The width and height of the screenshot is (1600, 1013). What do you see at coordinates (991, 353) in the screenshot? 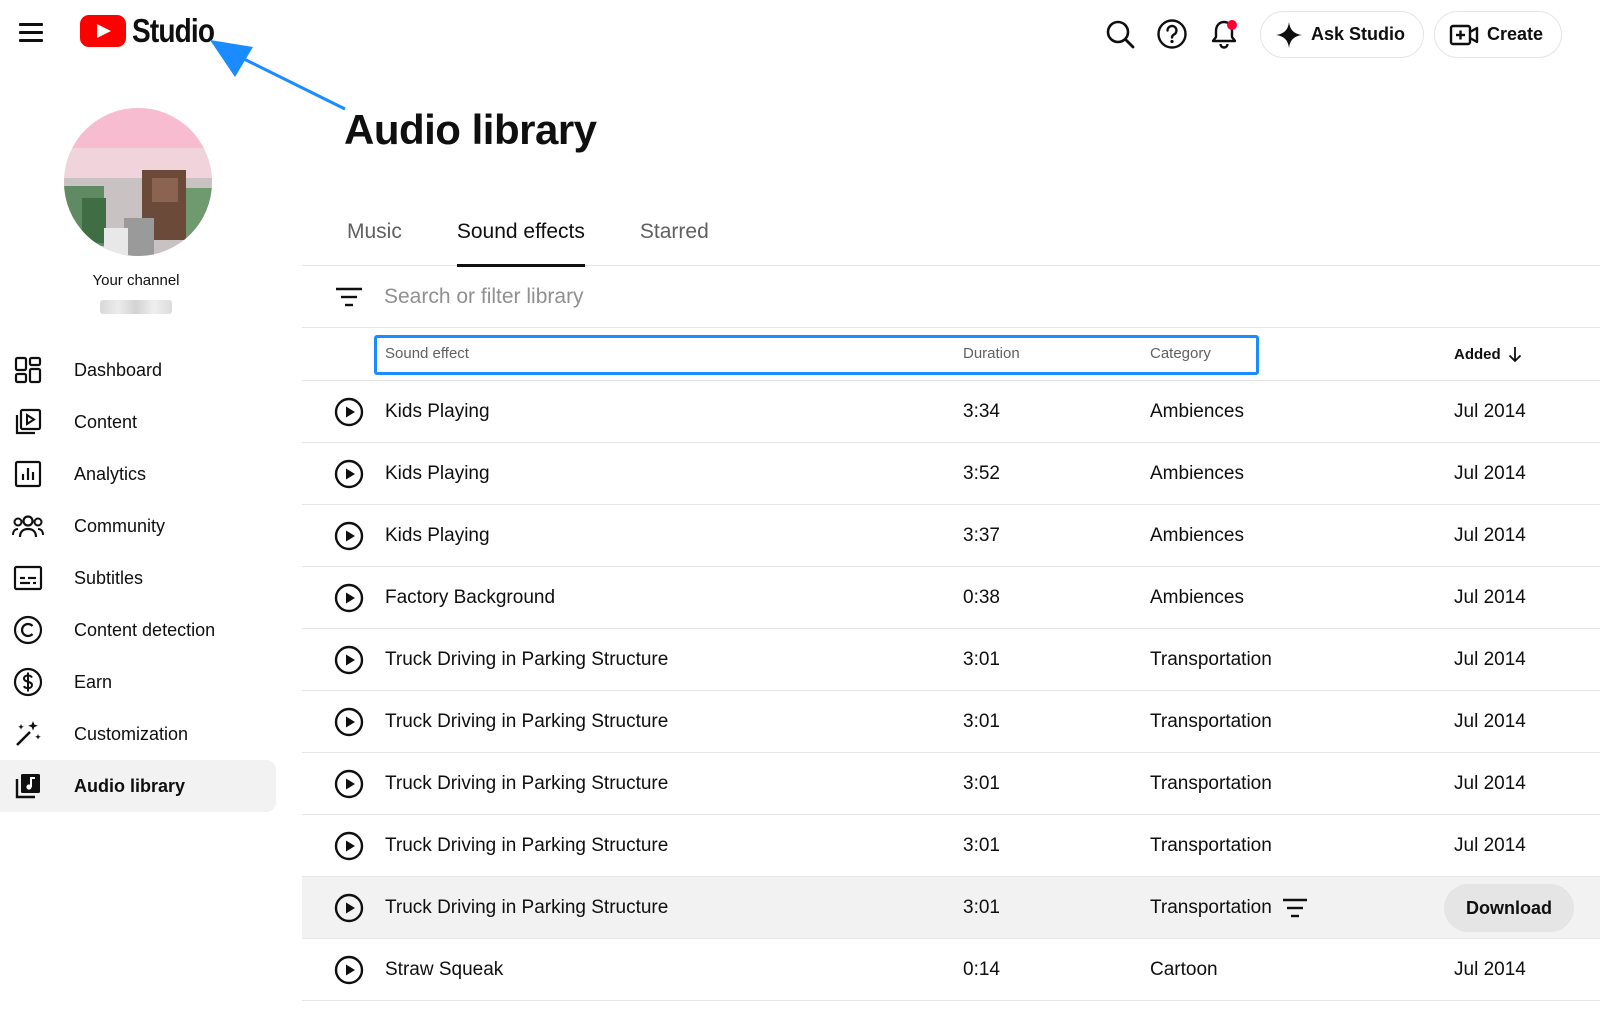
I see `column-header-duration: Duration` at bounding box center [991, 353].